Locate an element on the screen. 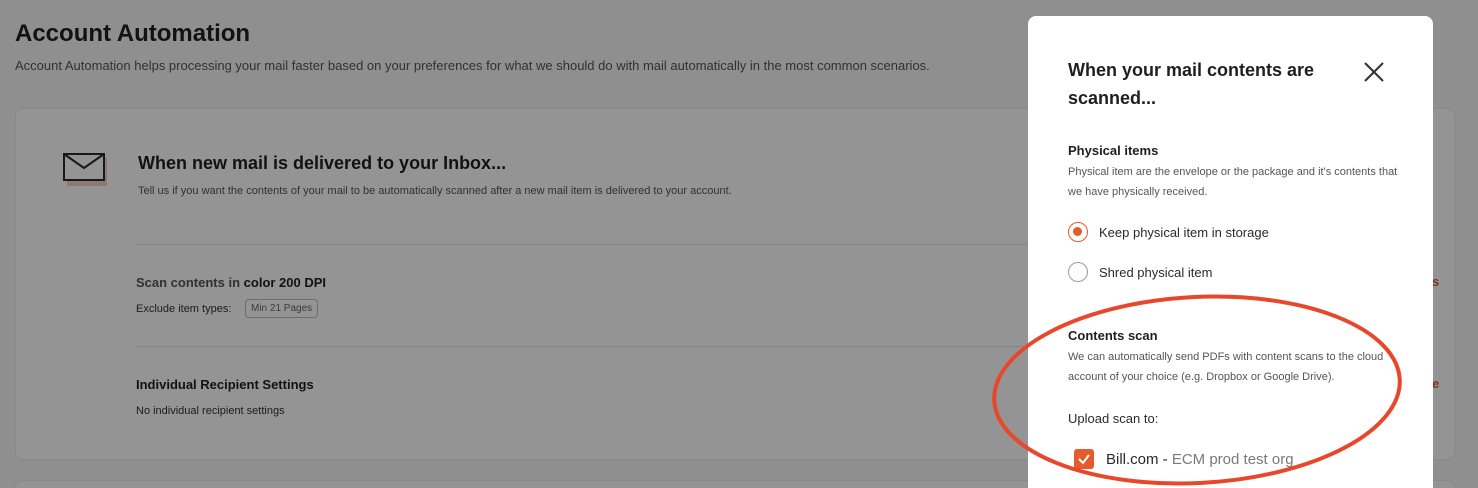 The width and height of the screenshot is (1478, 488). destination-label: Bill.com - ECM prod test org is located at coordinates (1200, 459).